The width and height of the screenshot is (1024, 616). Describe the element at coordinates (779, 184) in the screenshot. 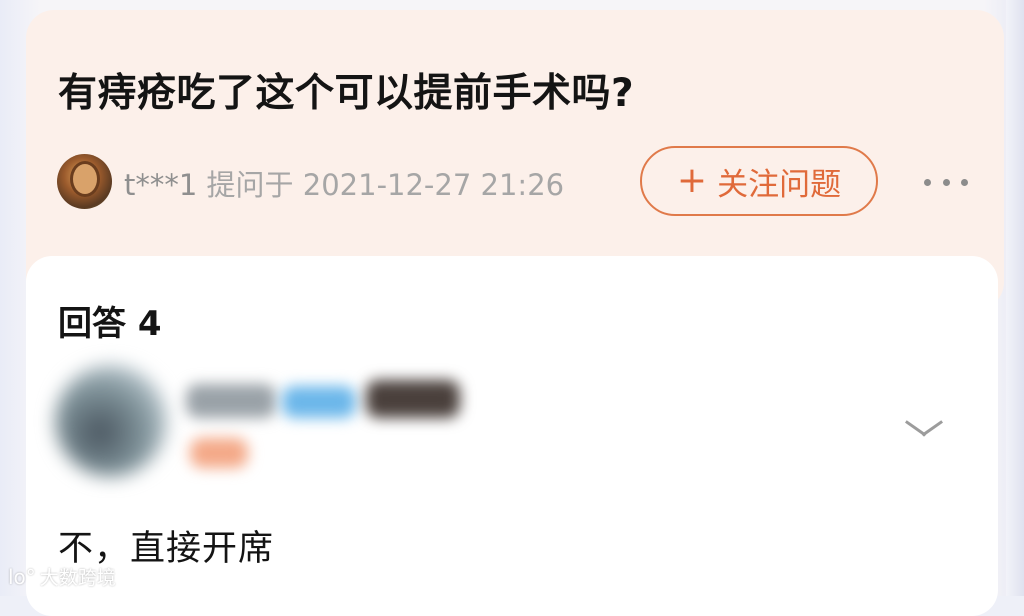

I see `follow-question-label: 关注问题` at that location.